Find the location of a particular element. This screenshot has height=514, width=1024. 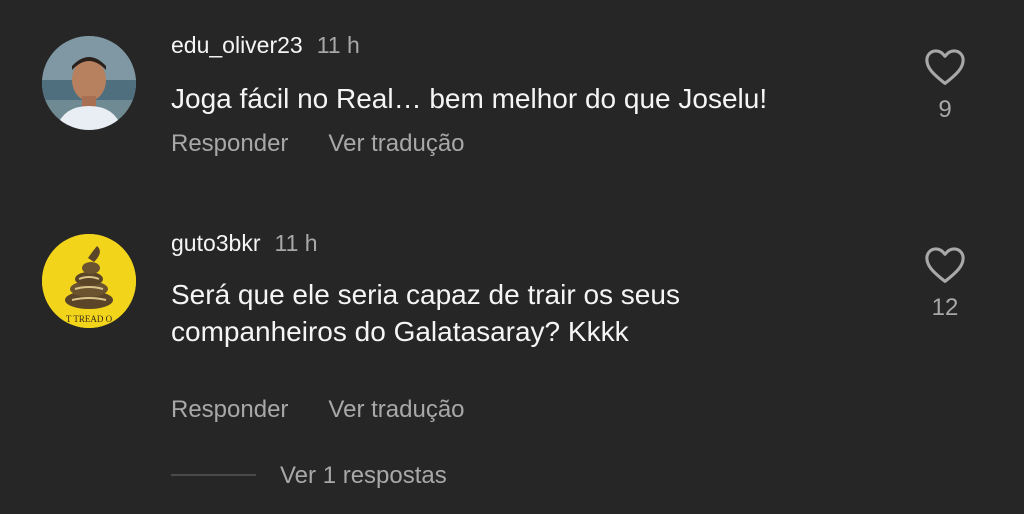

username: edu_oliver23 is located at coordinates (237, 45).